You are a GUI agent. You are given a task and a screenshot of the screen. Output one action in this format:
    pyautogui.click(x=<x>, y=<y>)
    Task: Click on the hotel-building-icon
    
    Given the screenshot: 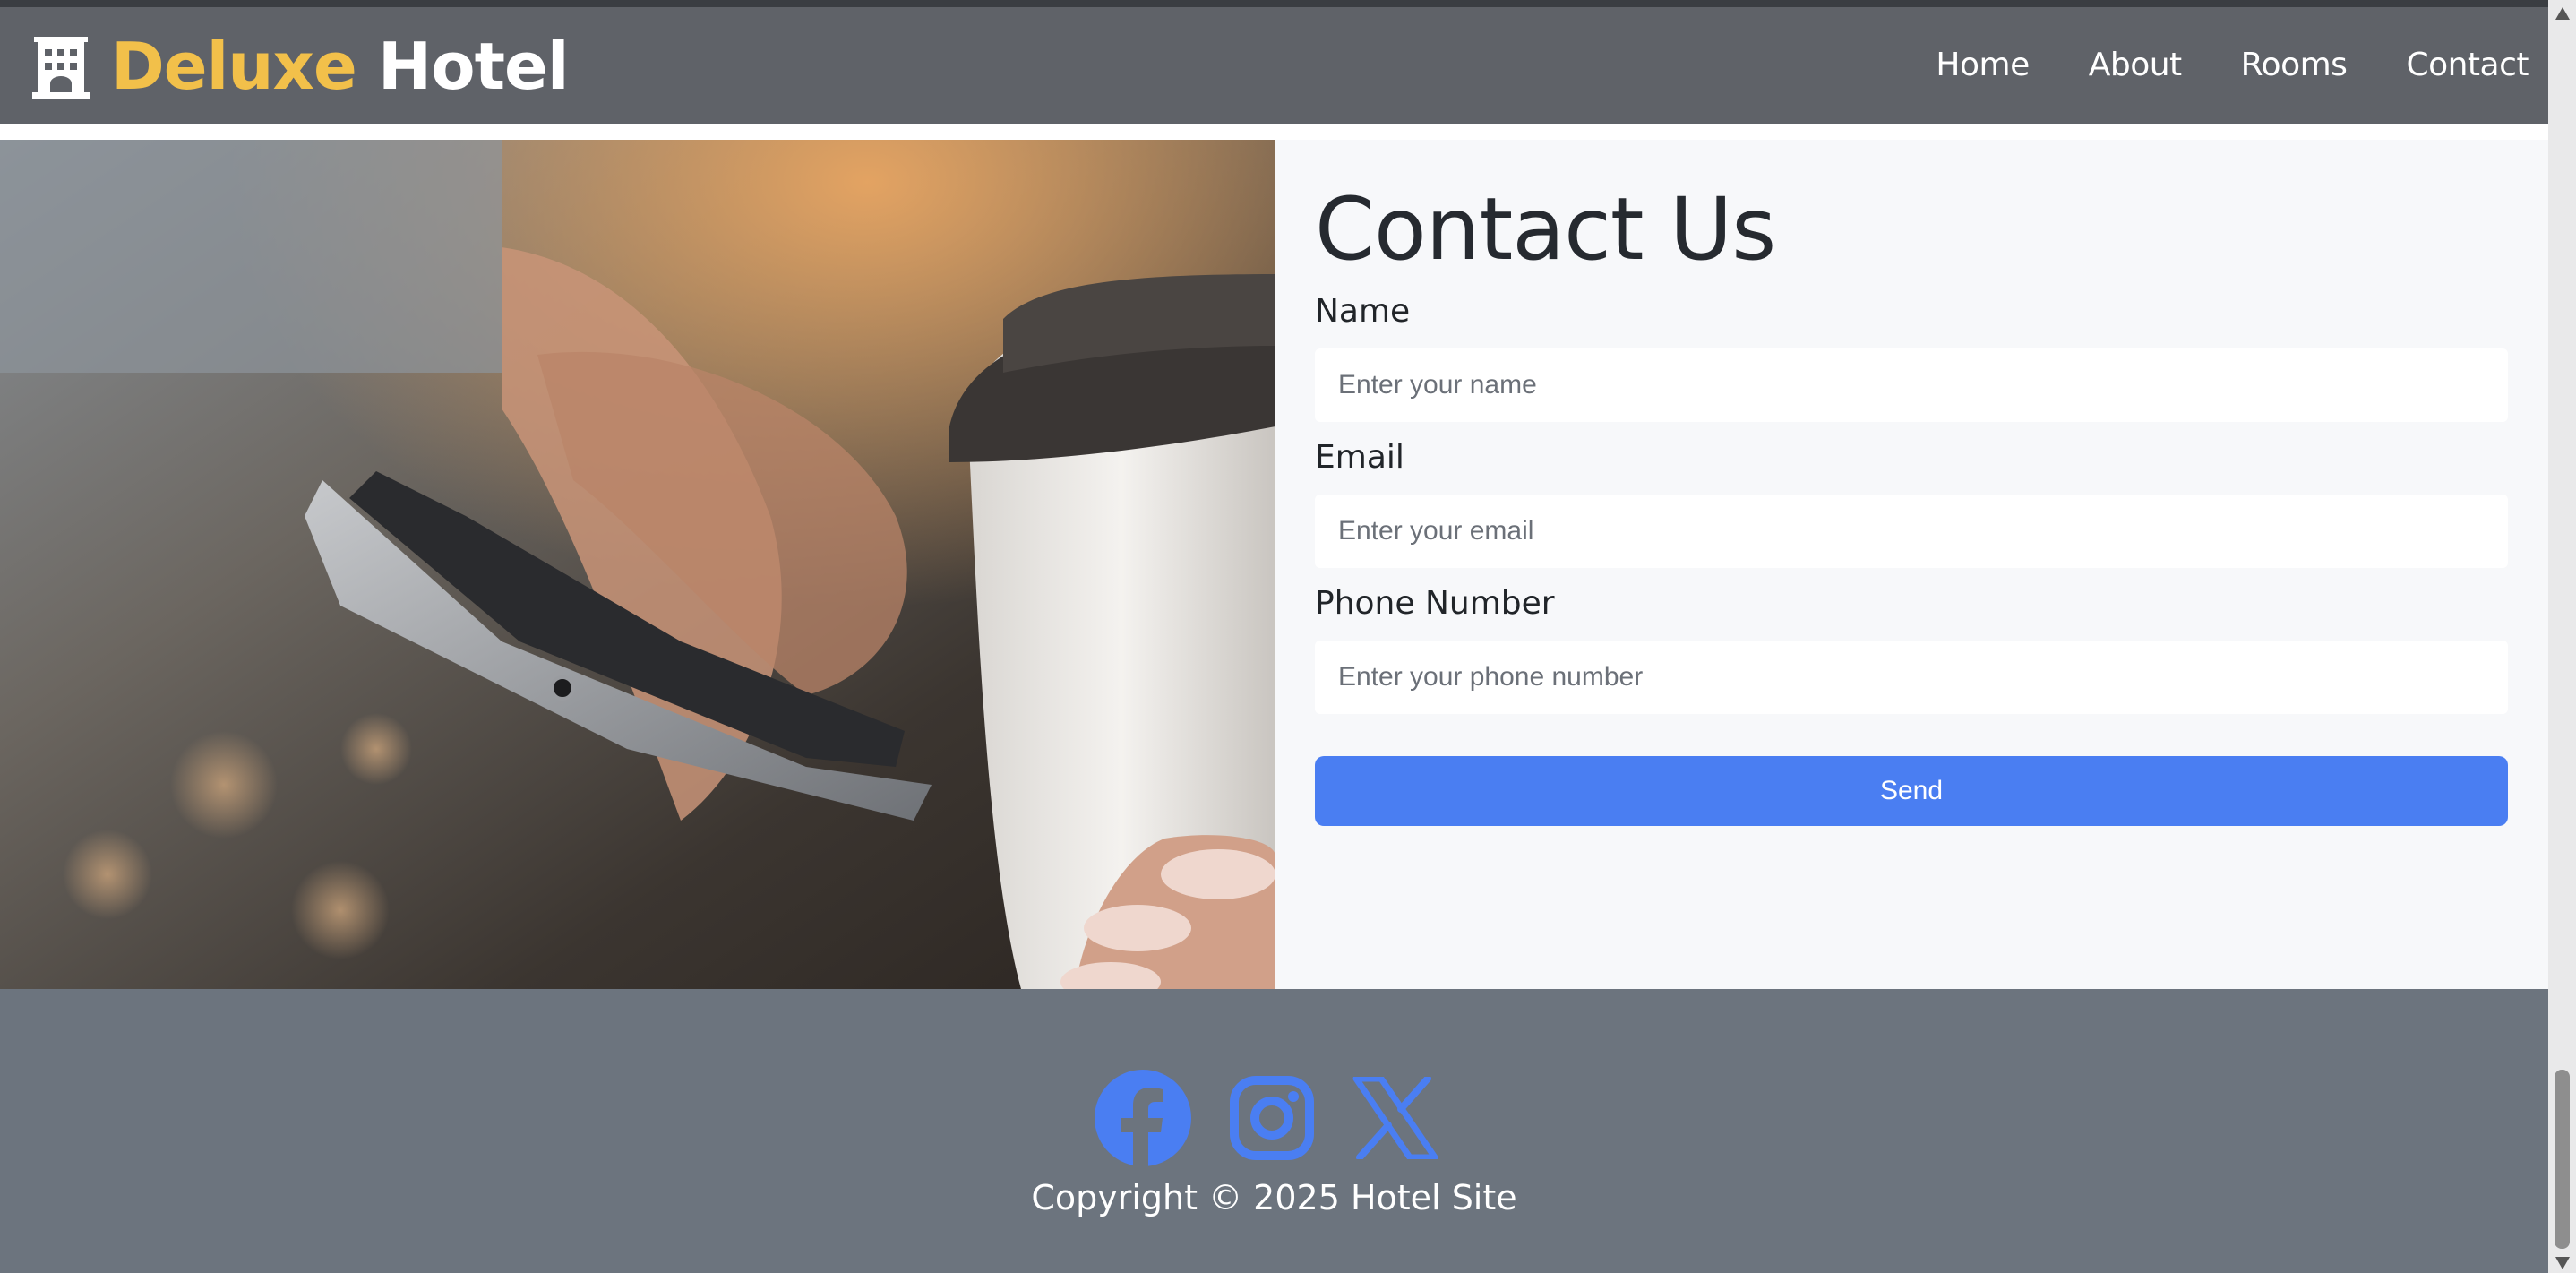 What is the action you would take?
    pyautogui.click(x=61, y=66)
    